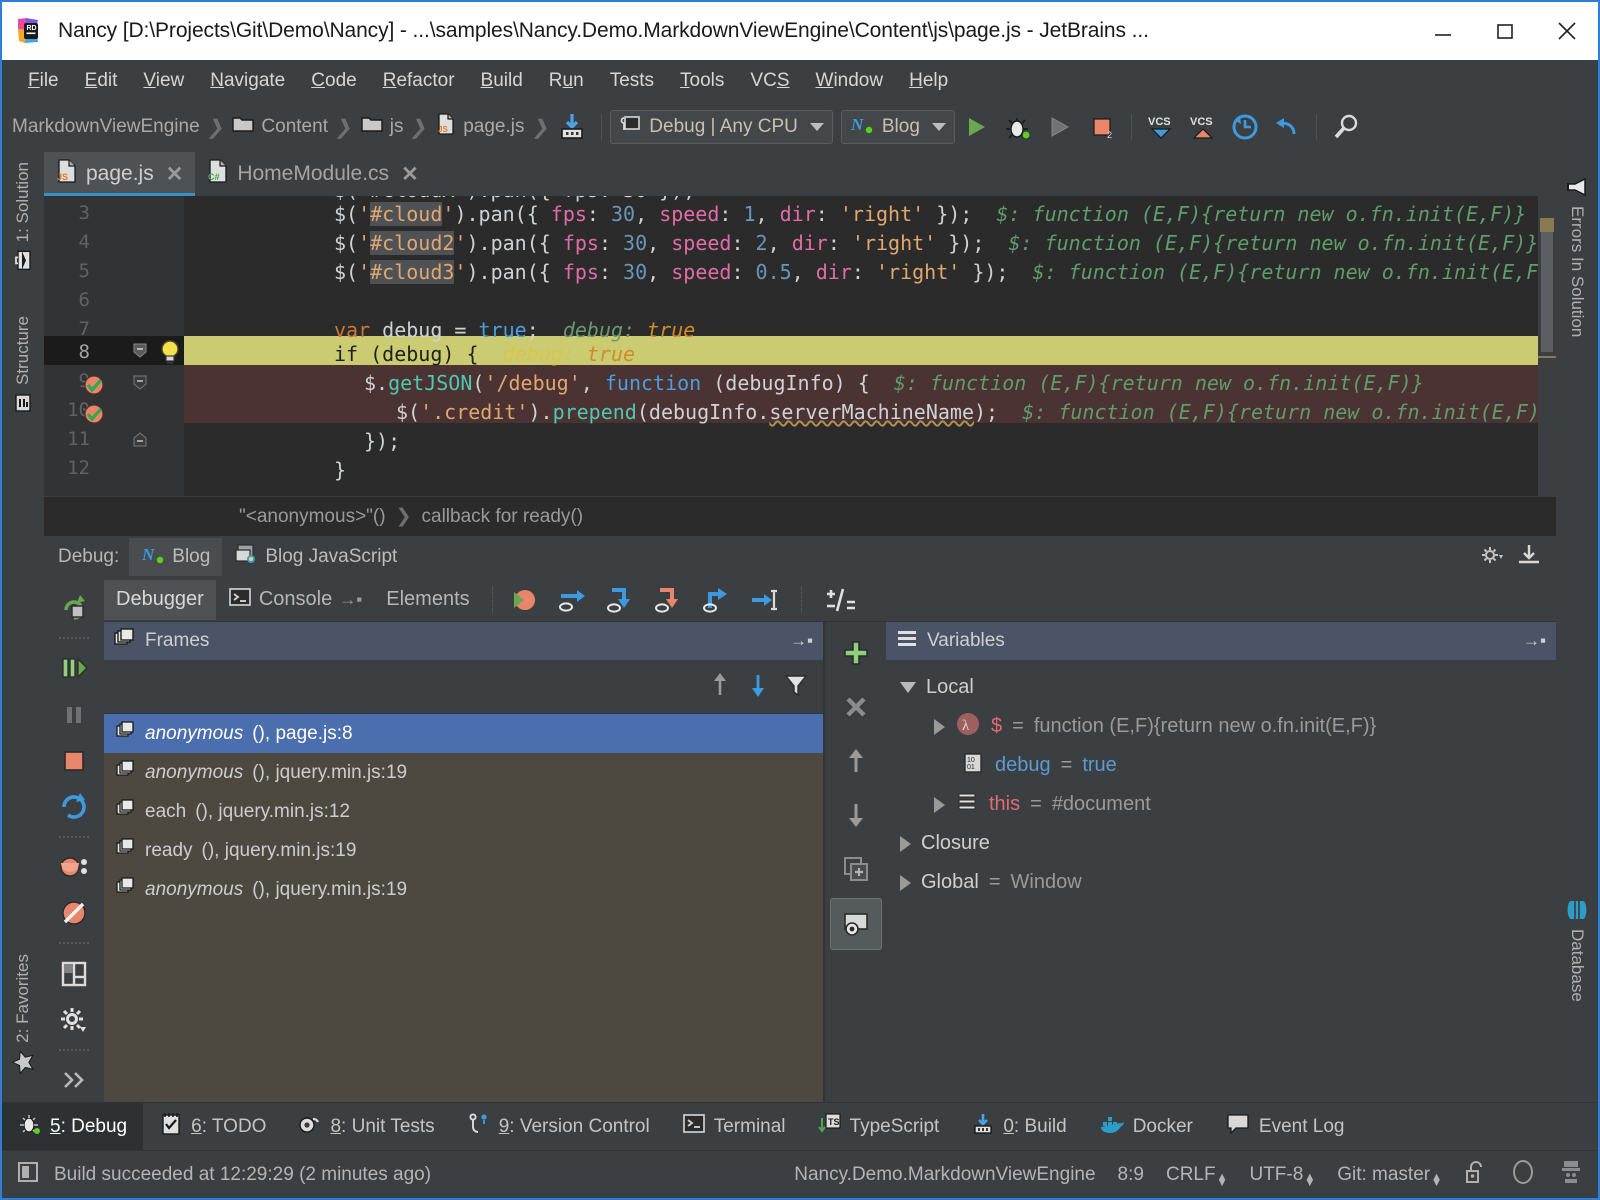 The width and height of the screenshot is (1600, 1200). Describe the element at coordinates (23, 364) in the screenshot. I see `sidebar-item-structure: Structure` at that location.